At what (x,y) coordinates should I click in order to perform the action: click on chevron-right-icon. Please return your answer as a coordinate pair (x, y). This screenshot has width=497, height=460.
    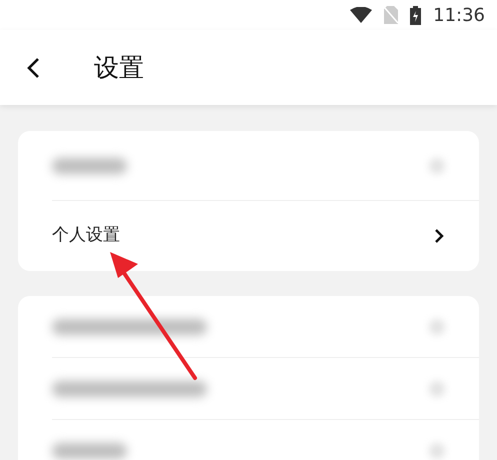
    Looking at the image, I should click on (439, 236).